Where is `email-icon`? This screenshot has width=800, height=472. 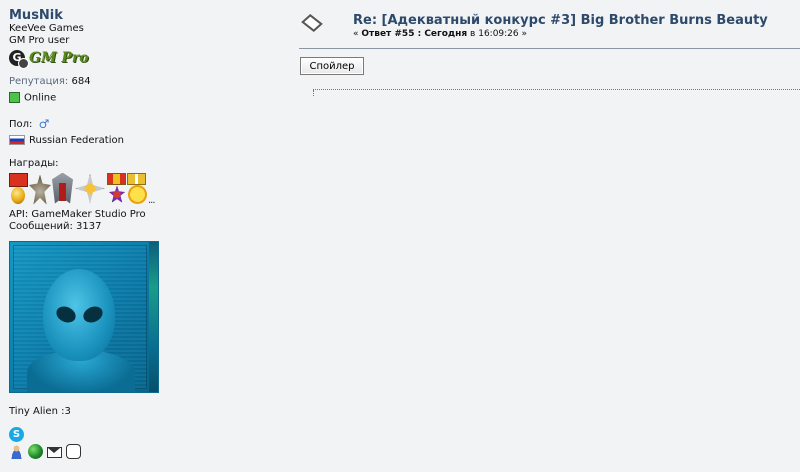
email-icon is located at coordinates (54, 452).